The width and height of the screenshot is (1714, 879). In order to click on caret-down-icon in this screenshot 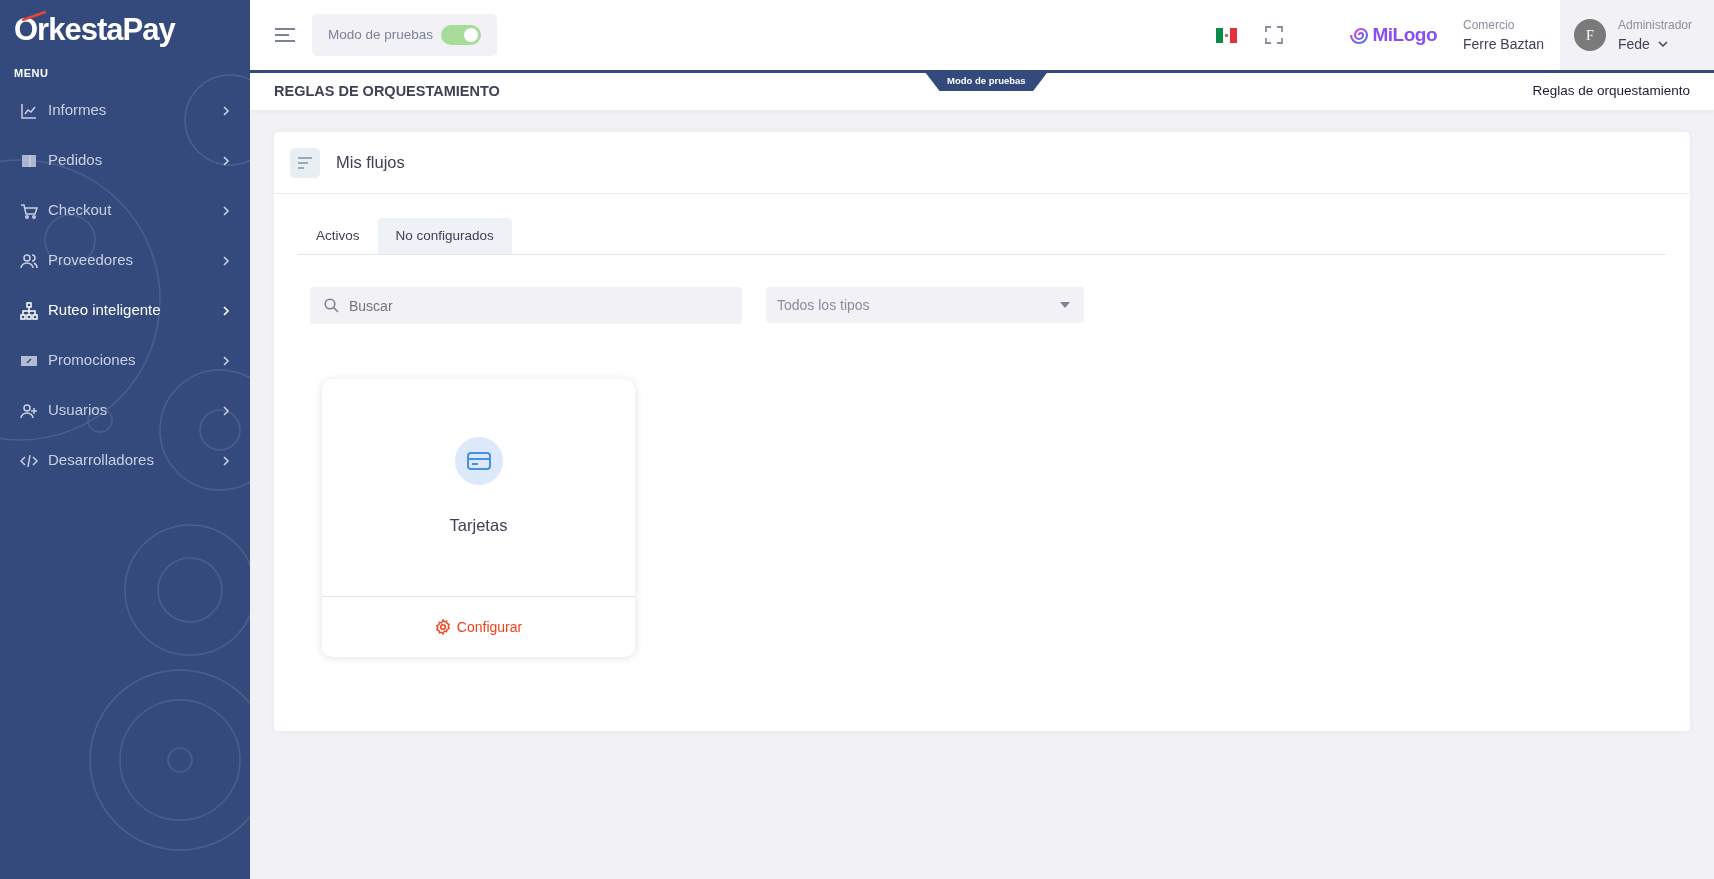, I will do `click(1065, 305)`.